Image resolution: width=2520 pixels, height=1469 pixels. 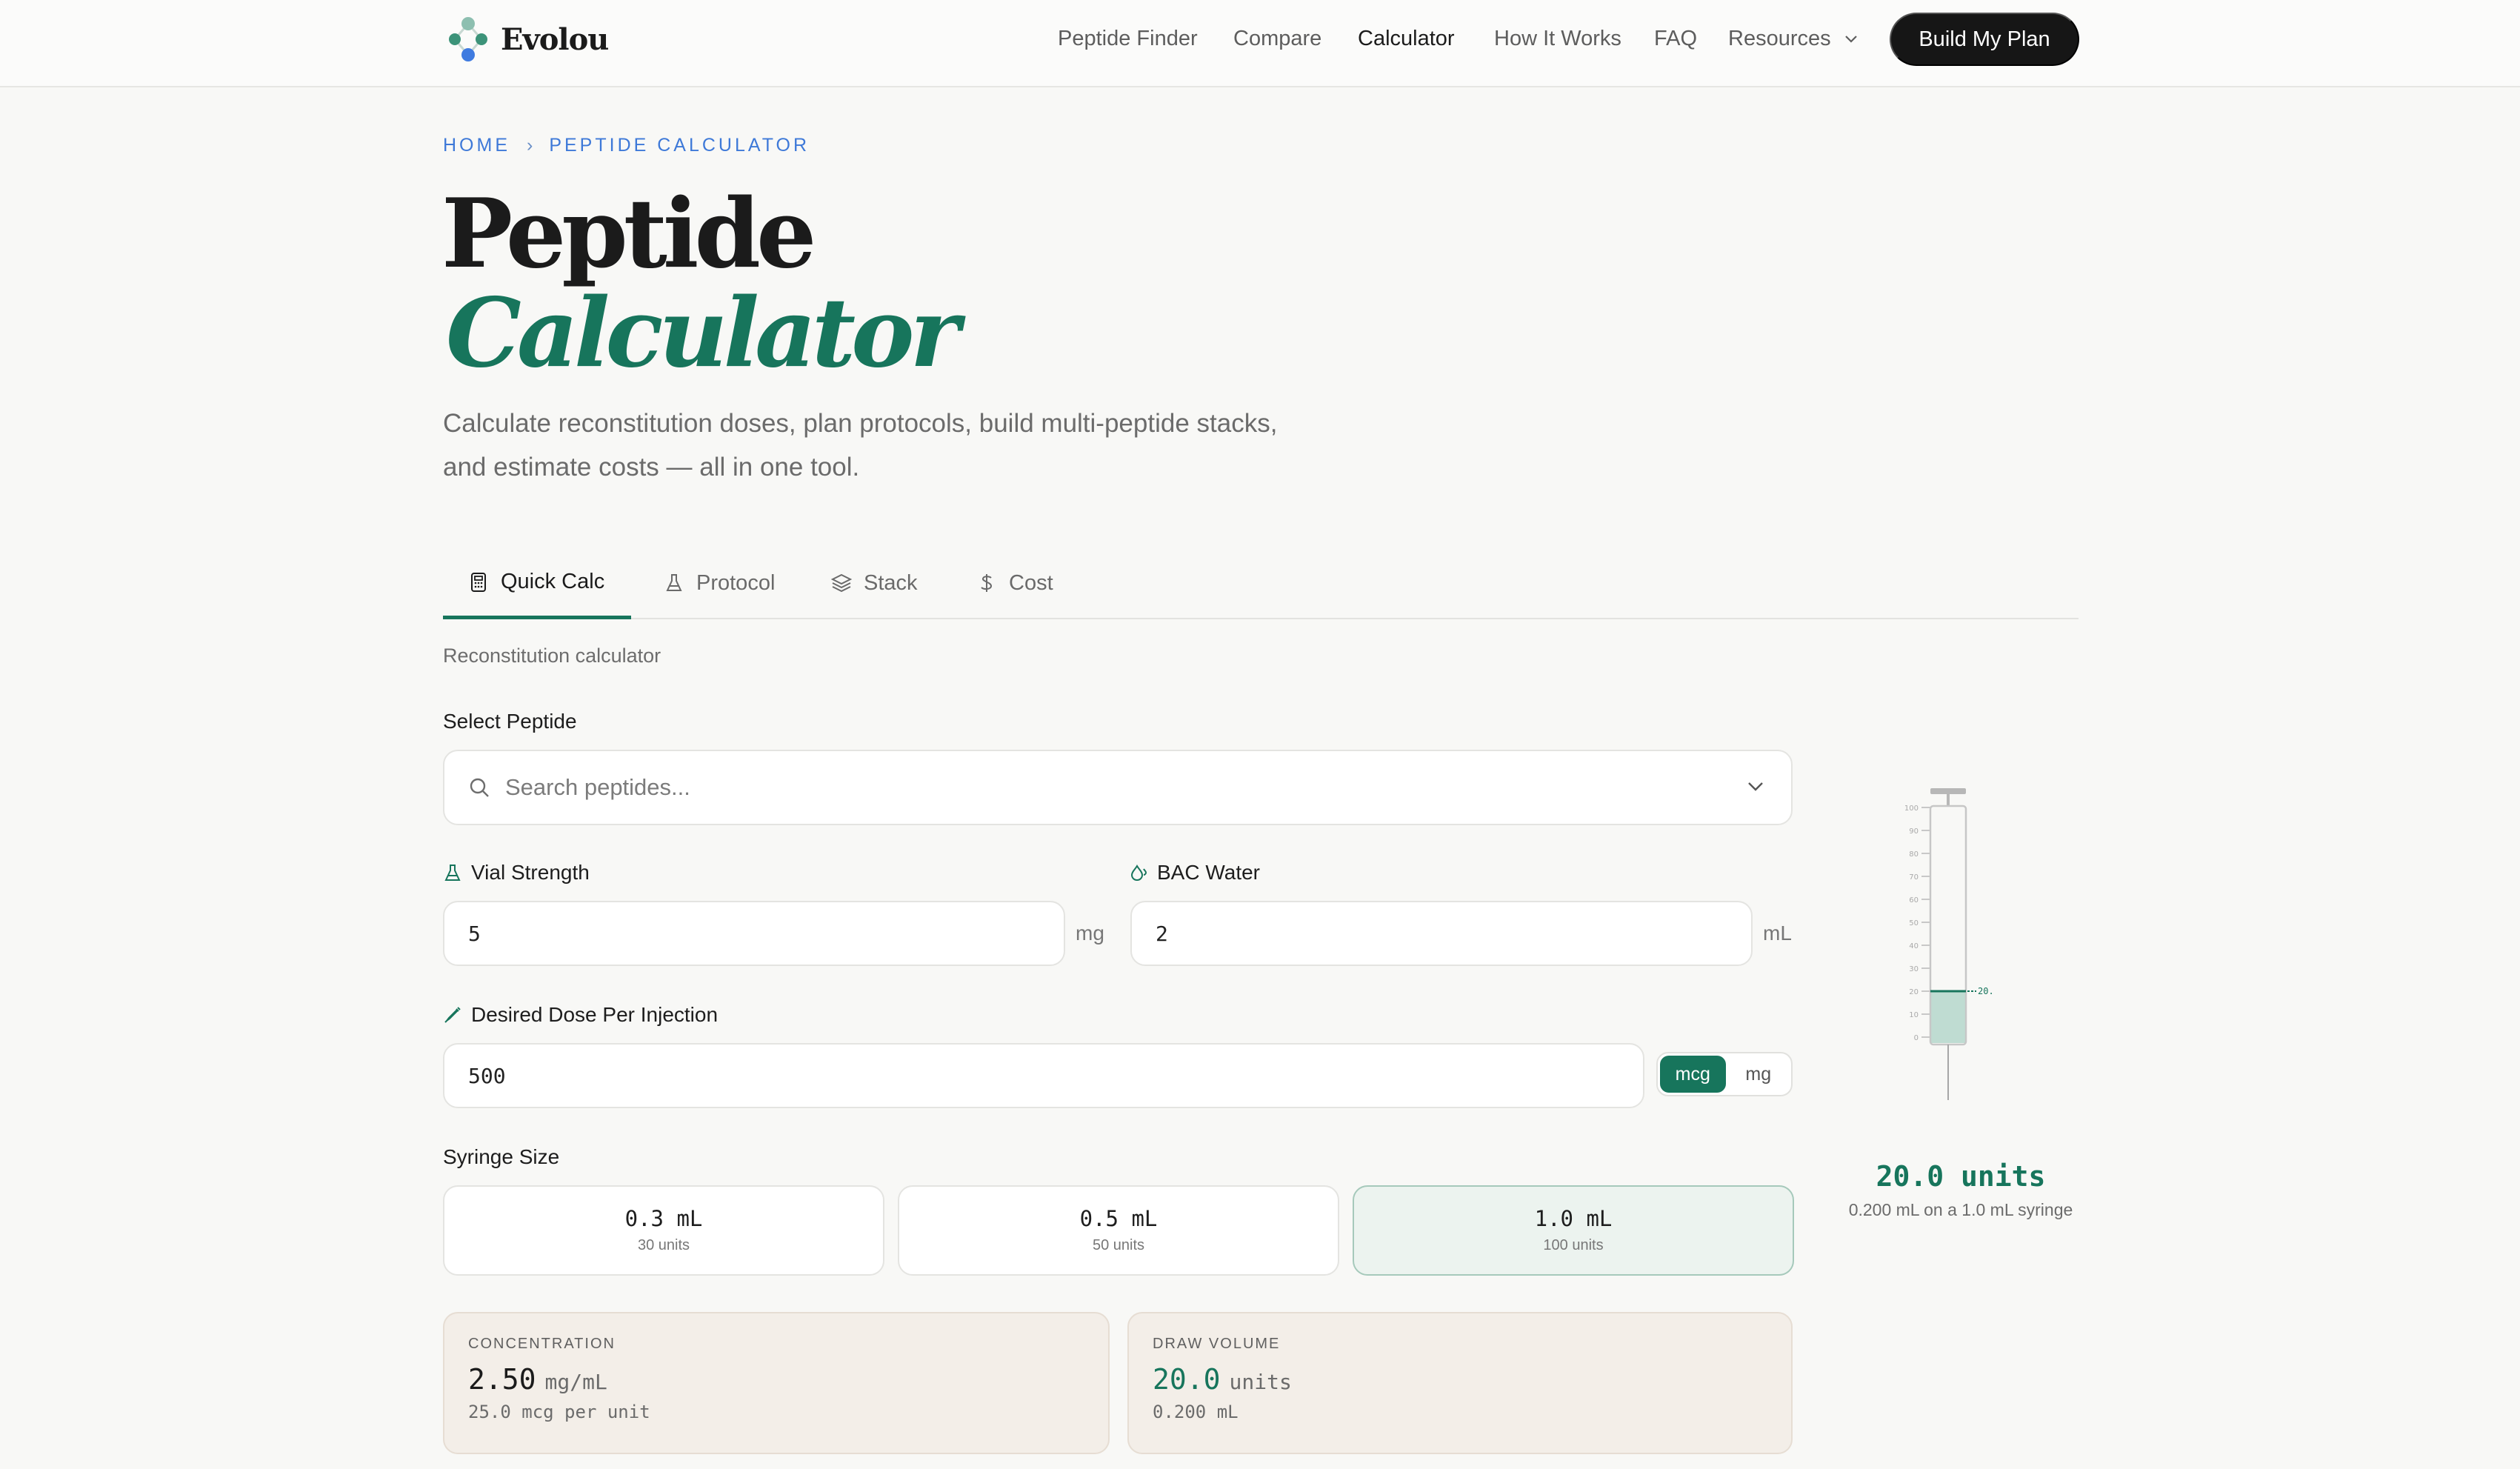 What do you see at coordinates (595, 1014) in the screenshot?
I see `desired-dose-label-text: Desired Dose Per Injection` at bounding box center [595, 1014].